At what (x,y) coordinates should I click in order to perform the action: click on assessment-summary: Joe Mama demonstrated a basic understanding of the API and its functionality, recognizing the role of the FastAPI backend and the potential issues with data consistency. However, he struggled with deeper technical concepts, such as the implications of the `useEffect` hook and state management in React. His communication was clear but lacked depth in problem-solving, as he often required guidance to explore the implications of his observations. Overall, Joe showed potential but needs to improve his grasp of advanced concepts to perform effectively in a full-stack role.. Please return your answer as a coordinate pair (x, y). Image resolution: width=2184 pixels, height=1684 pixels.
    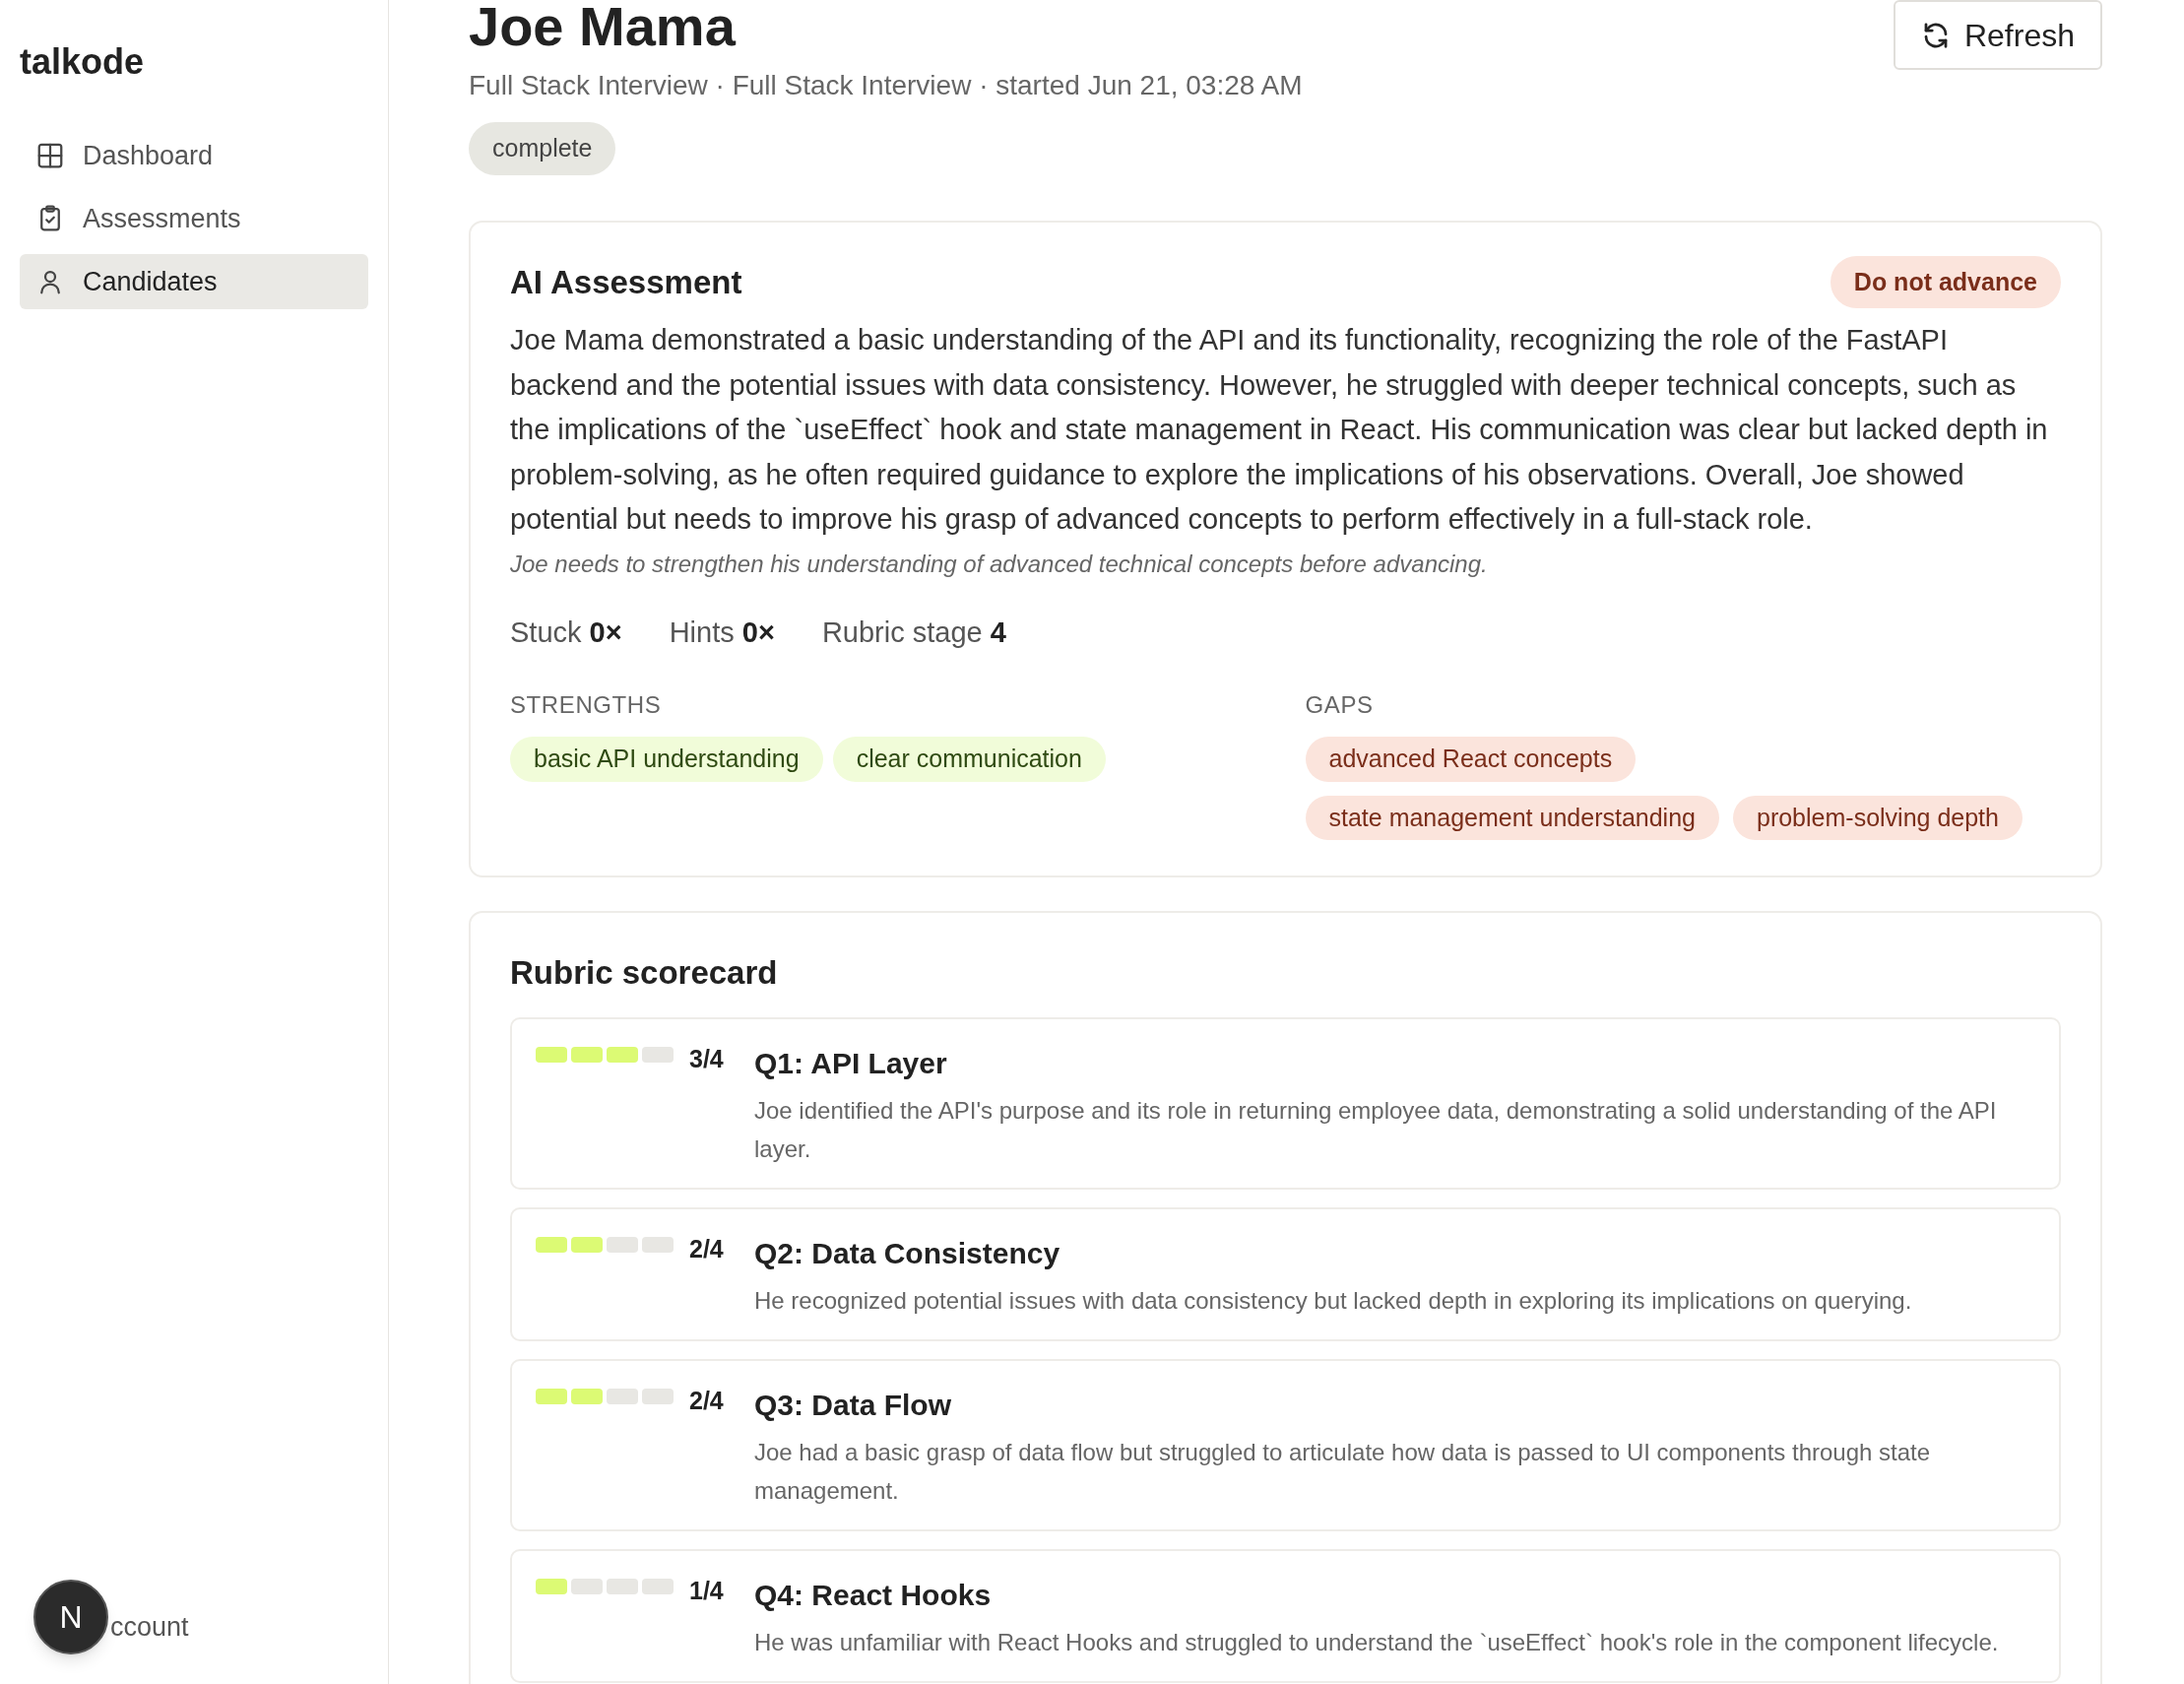
    Looking at the image, I should click on (1279, 430).